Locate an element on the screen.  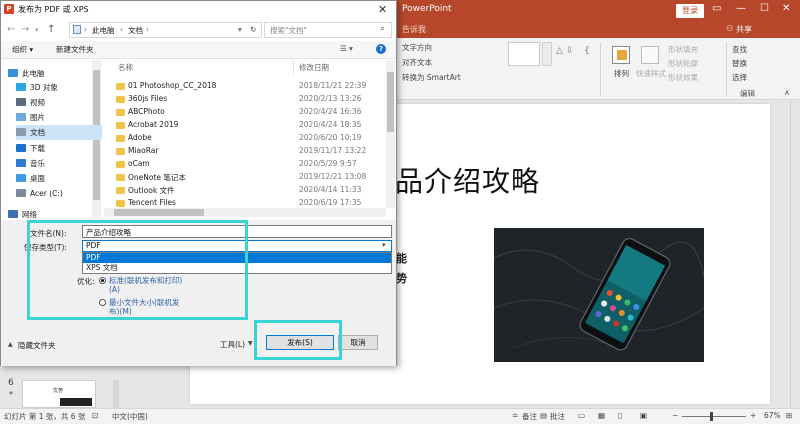
sidebar-item: Acer (C:) is located at coordinates (59, 193).